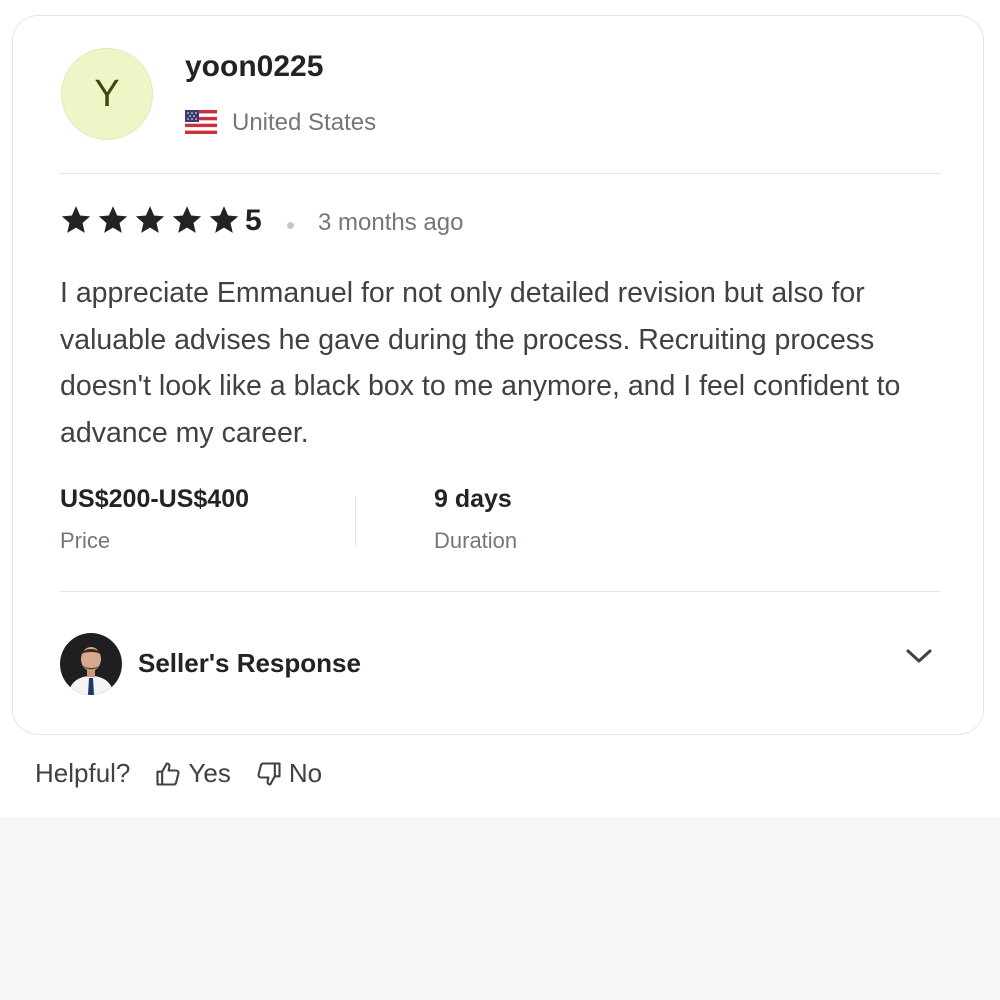  I want to click on avatar-initial: Y, so click(107, 93).